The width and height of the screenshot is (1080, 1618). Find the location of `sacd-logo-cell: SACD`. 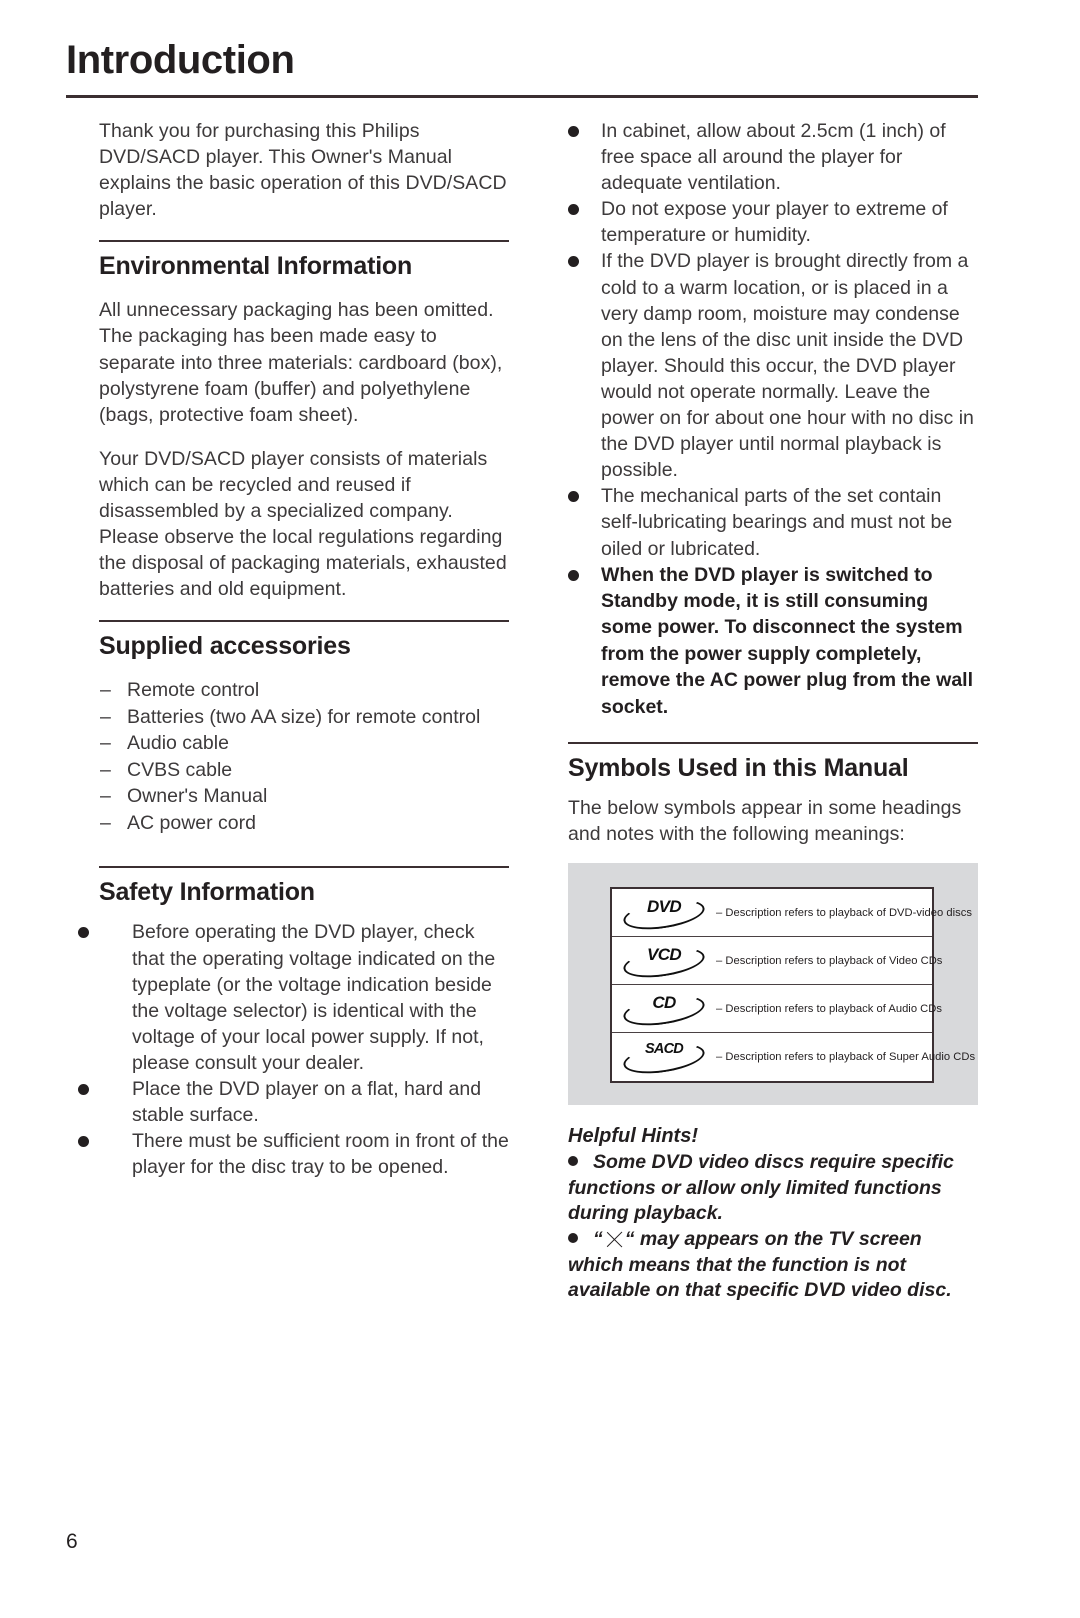

sacd-logo-cell: SACD is located at coordinates (664, 1058).